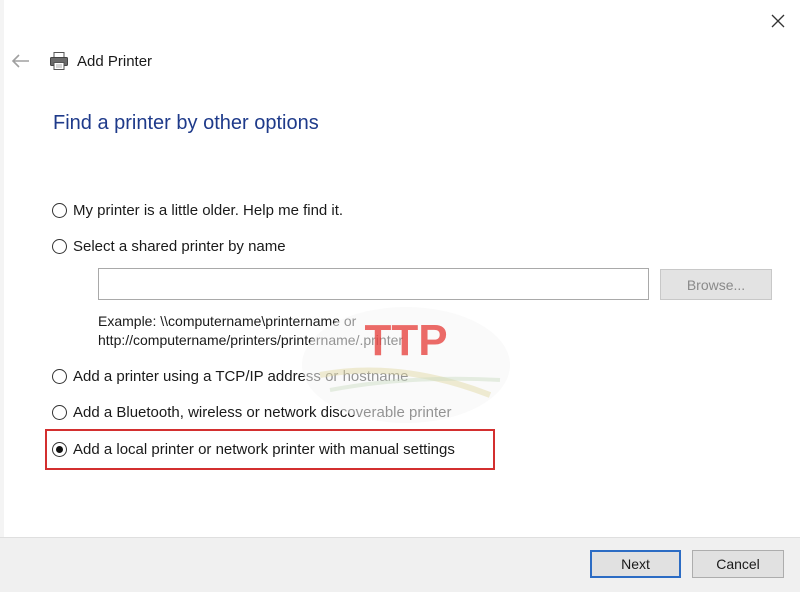 The width and height of the screenshot is (800, 592). I want to click on option-shared-printer: Select a shared printer by name, so click(169, 246).